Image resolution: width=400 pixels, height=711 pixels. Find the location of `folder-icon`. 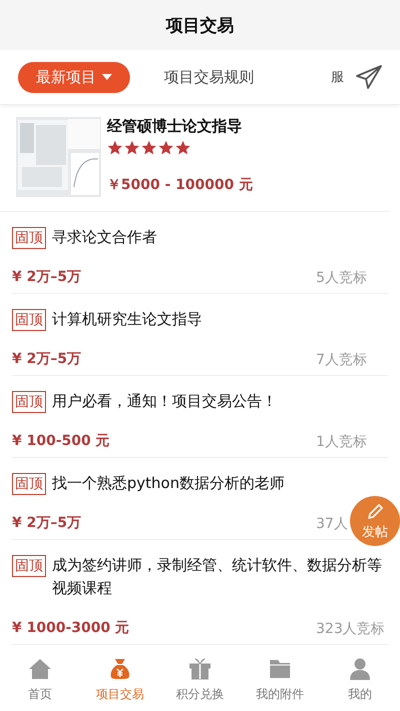

folder-icon is located at coordinates (280, 669).